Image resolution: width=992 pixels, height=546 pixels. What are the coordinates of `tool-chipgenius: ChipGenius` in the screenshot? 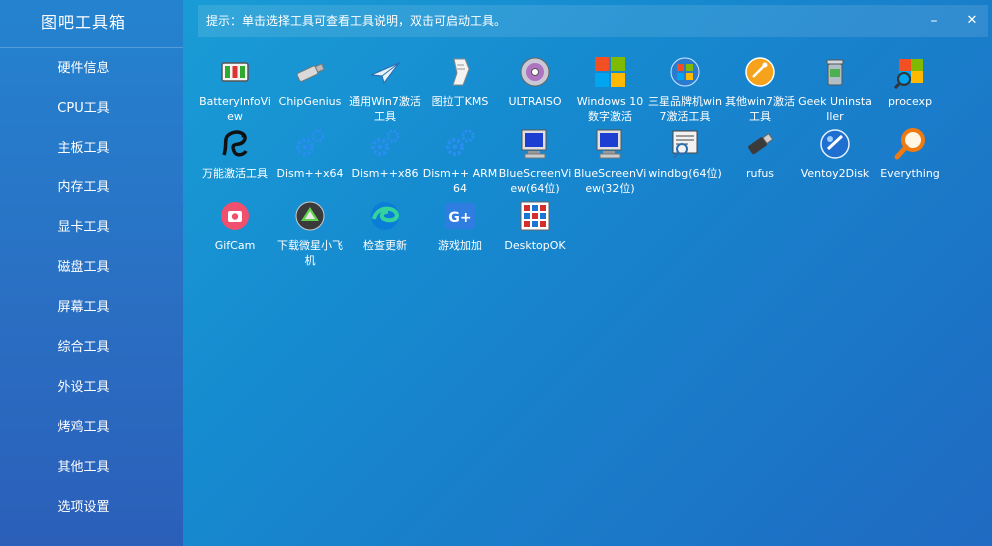 It's located at (310, 82).